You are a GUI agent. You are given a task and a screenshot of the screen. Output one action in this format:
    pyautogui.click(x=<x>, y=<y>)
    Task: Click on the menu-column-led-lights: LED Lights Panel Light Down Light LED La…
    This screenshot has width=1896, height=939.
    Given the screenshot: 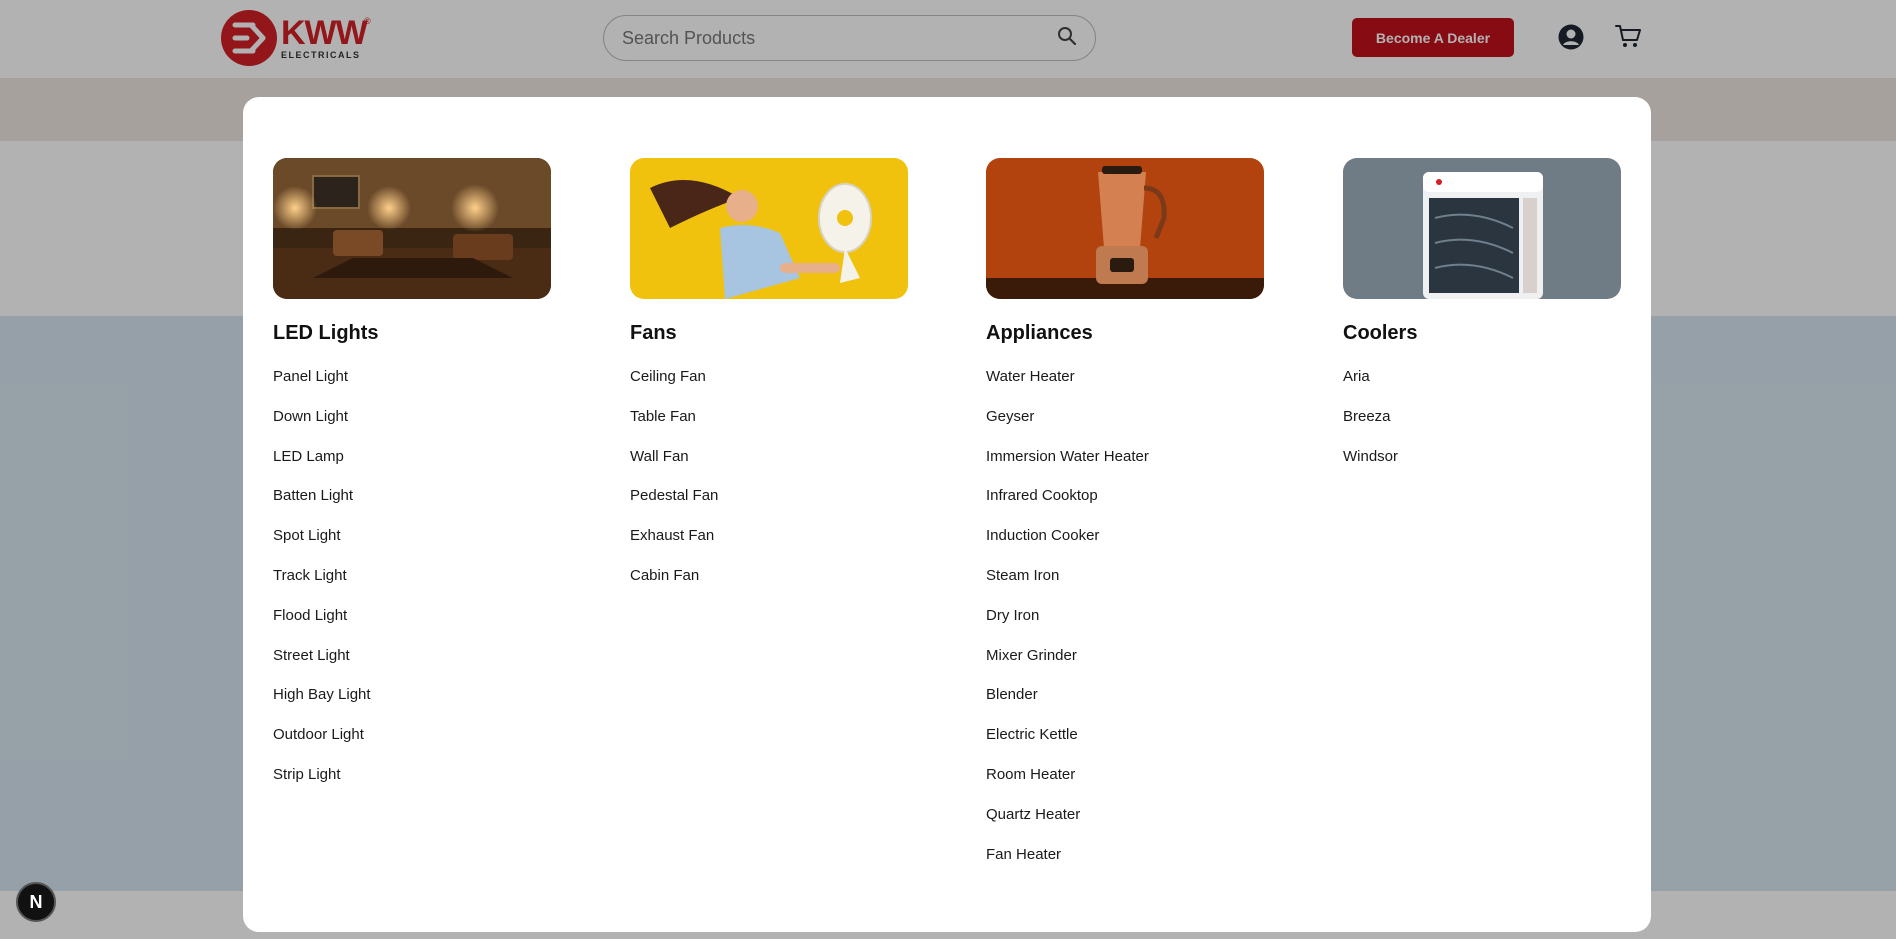 What is the action you would take?
    pyautogui.click(x=412, y=481)
    